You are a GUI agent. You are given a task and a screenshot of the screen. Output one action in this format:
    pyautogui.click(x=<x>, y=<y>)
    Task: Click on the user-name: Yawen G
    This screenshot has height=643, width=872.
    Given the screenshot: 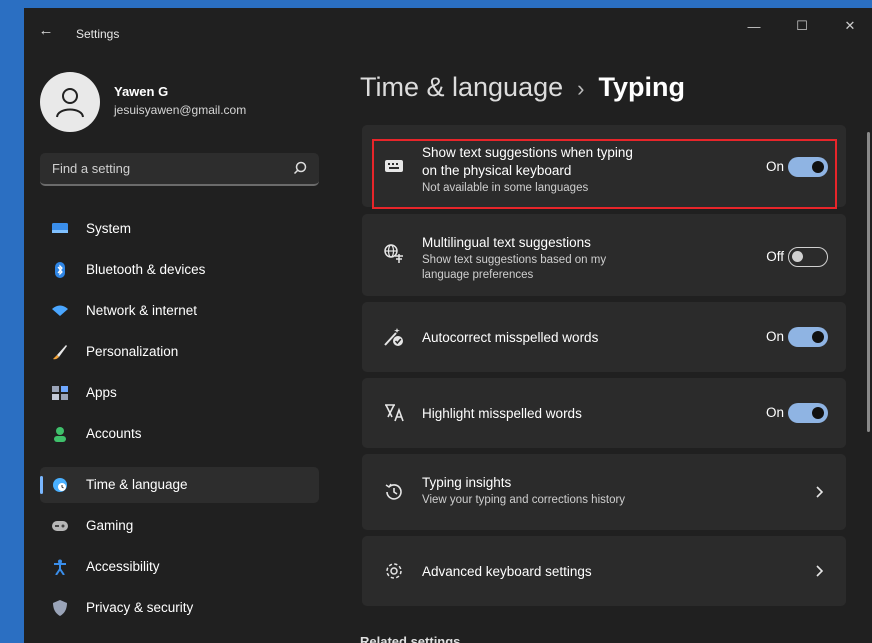 What is the action you would take?
    pyautogui.click(x=141, y=91)
    